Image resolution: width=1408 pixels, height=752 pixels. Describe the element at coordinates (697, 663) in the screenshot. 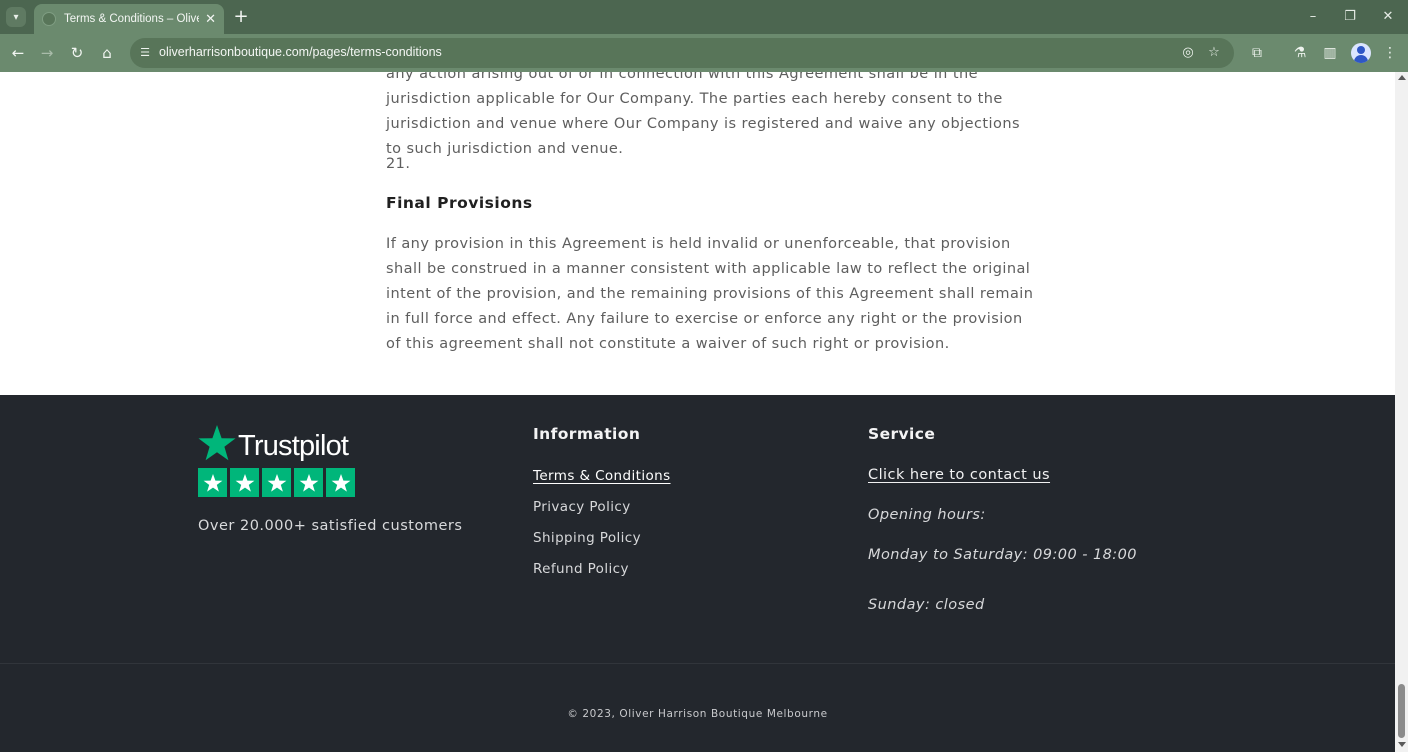

I see `footer-divider` at that location.